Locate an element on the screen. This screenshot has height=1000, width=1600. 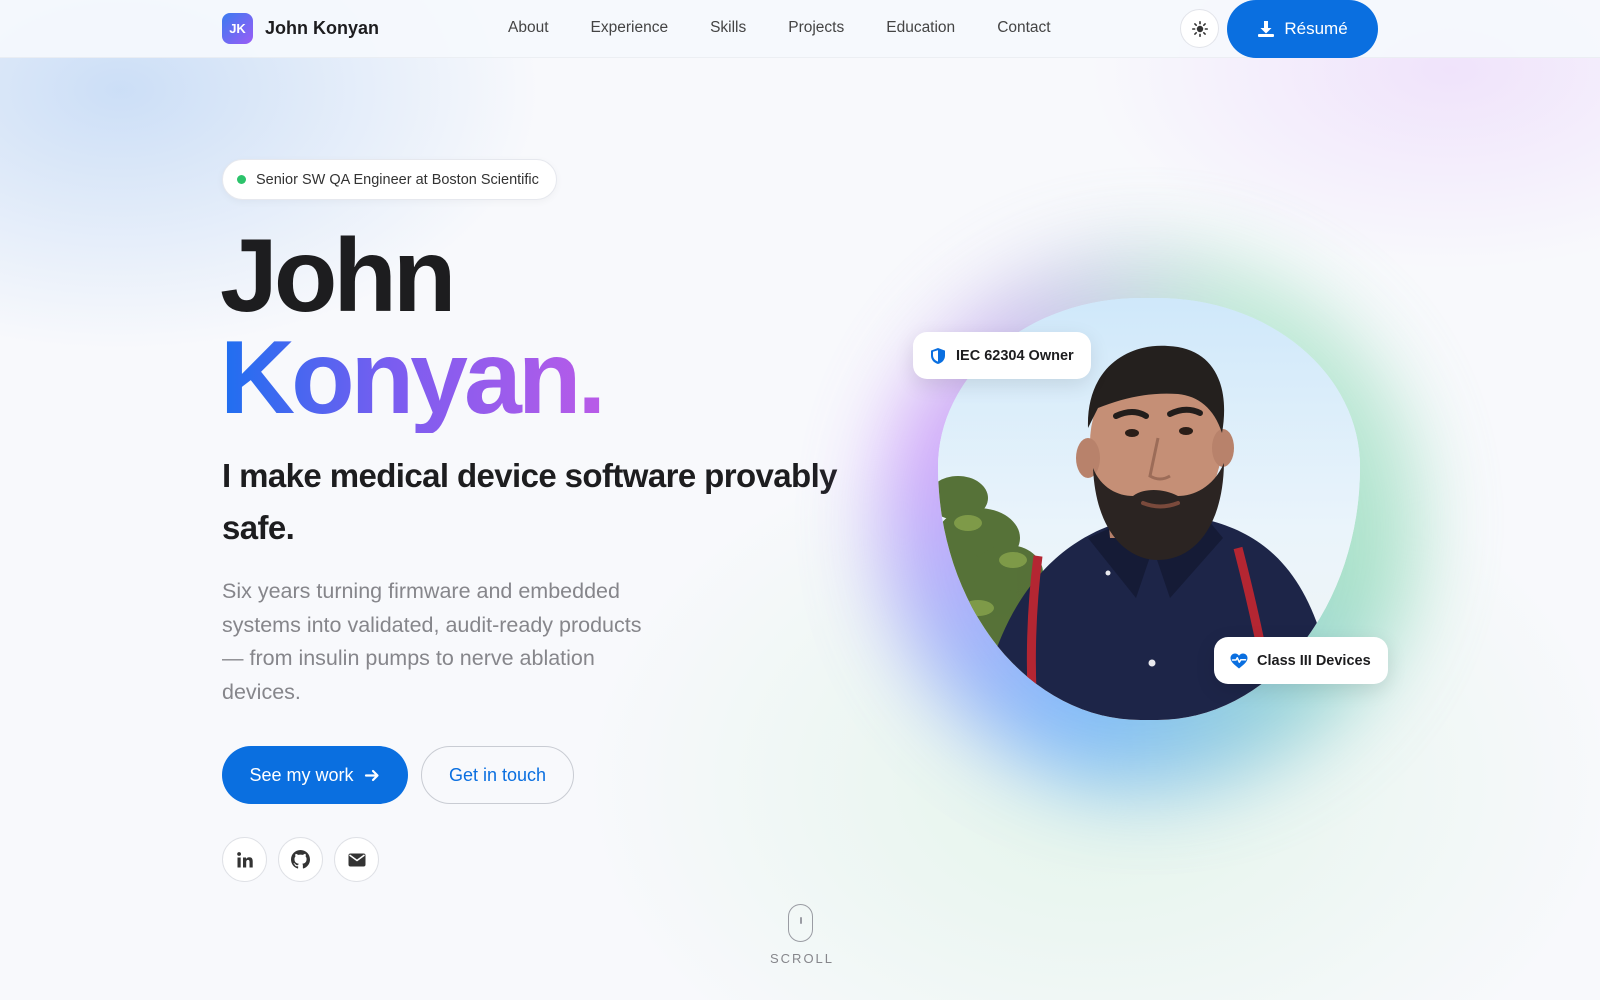
nav-link-about: About is located at coordinates (528, 28).